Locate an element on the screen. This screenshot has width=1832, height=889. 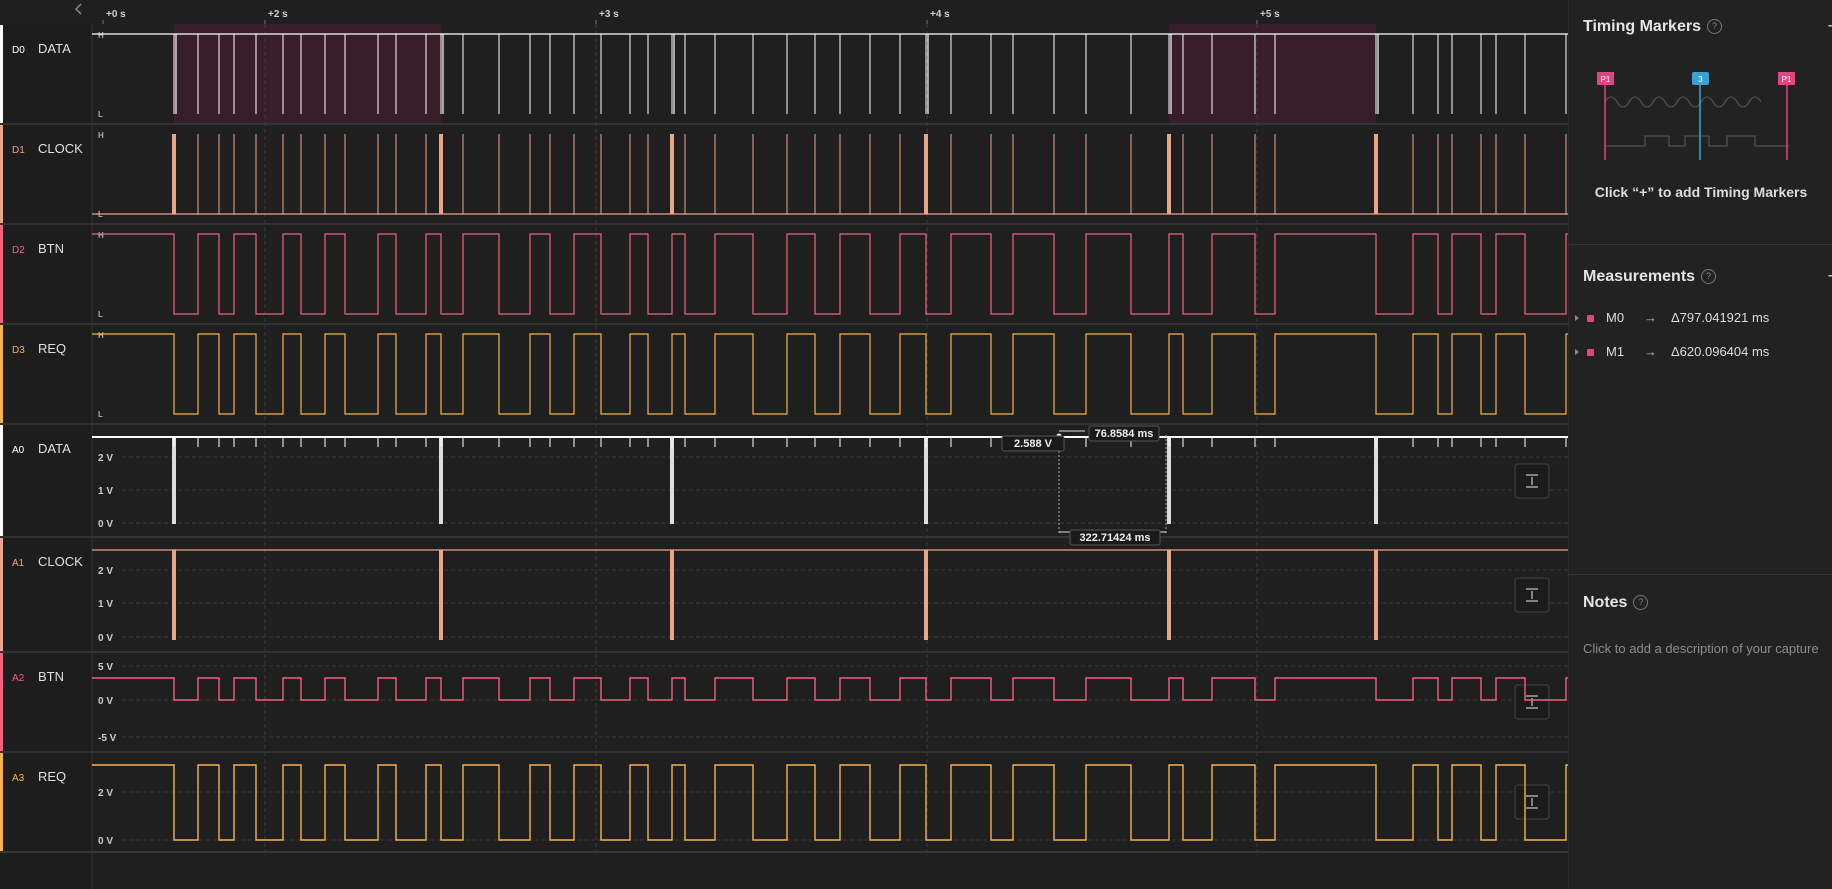
svg-text: 2.588 V is located at coordinates (1033, 444).